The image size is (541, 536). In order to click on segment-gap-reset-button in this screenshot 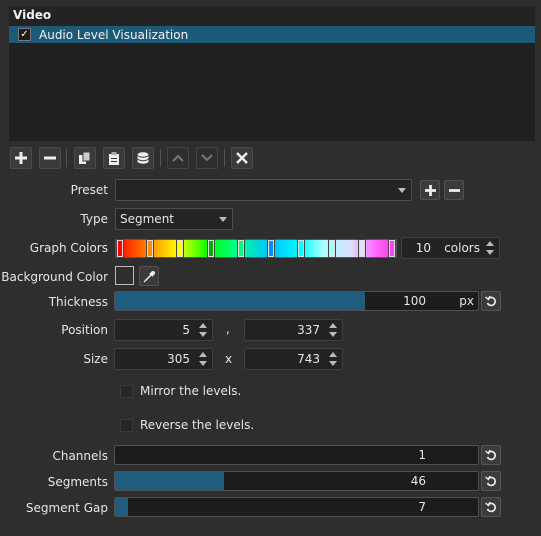, I will do `click(491, 507)`.